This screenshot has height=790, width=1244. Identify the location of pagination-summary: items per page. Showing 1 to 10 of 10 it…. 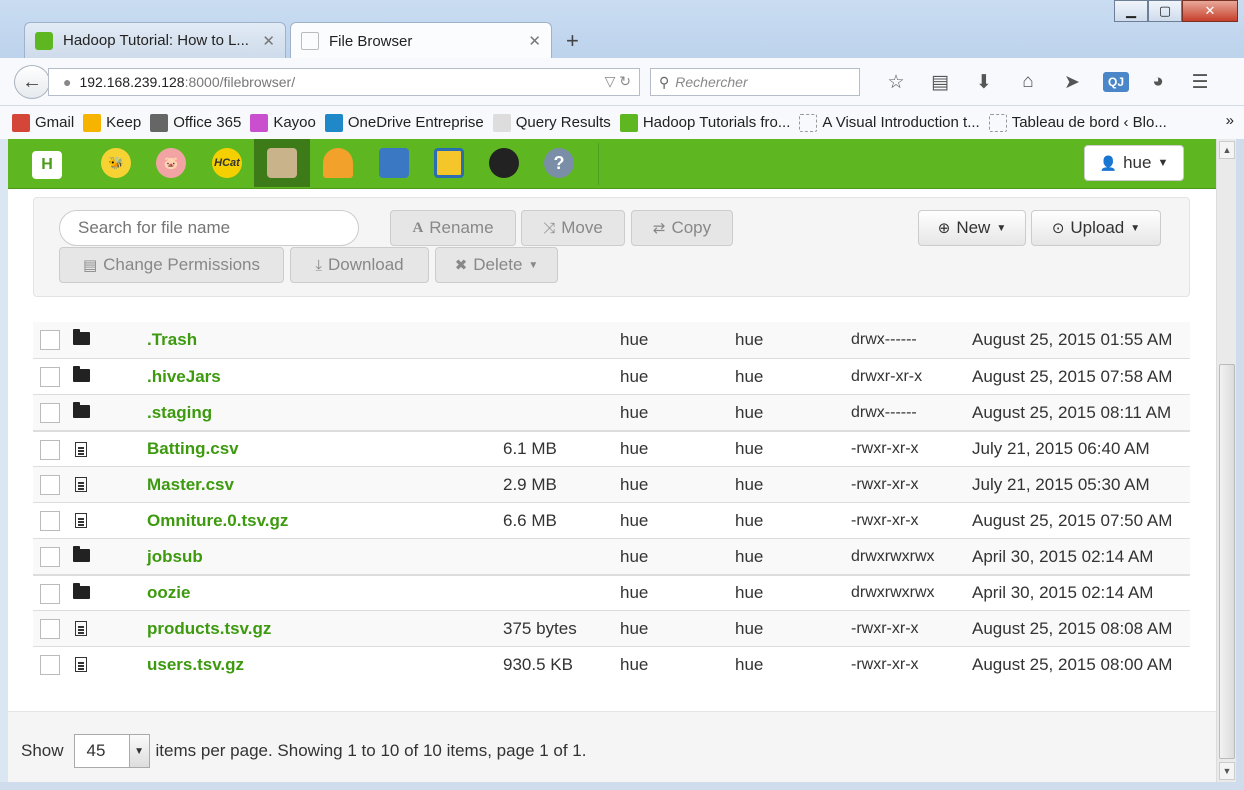
(371, 750).